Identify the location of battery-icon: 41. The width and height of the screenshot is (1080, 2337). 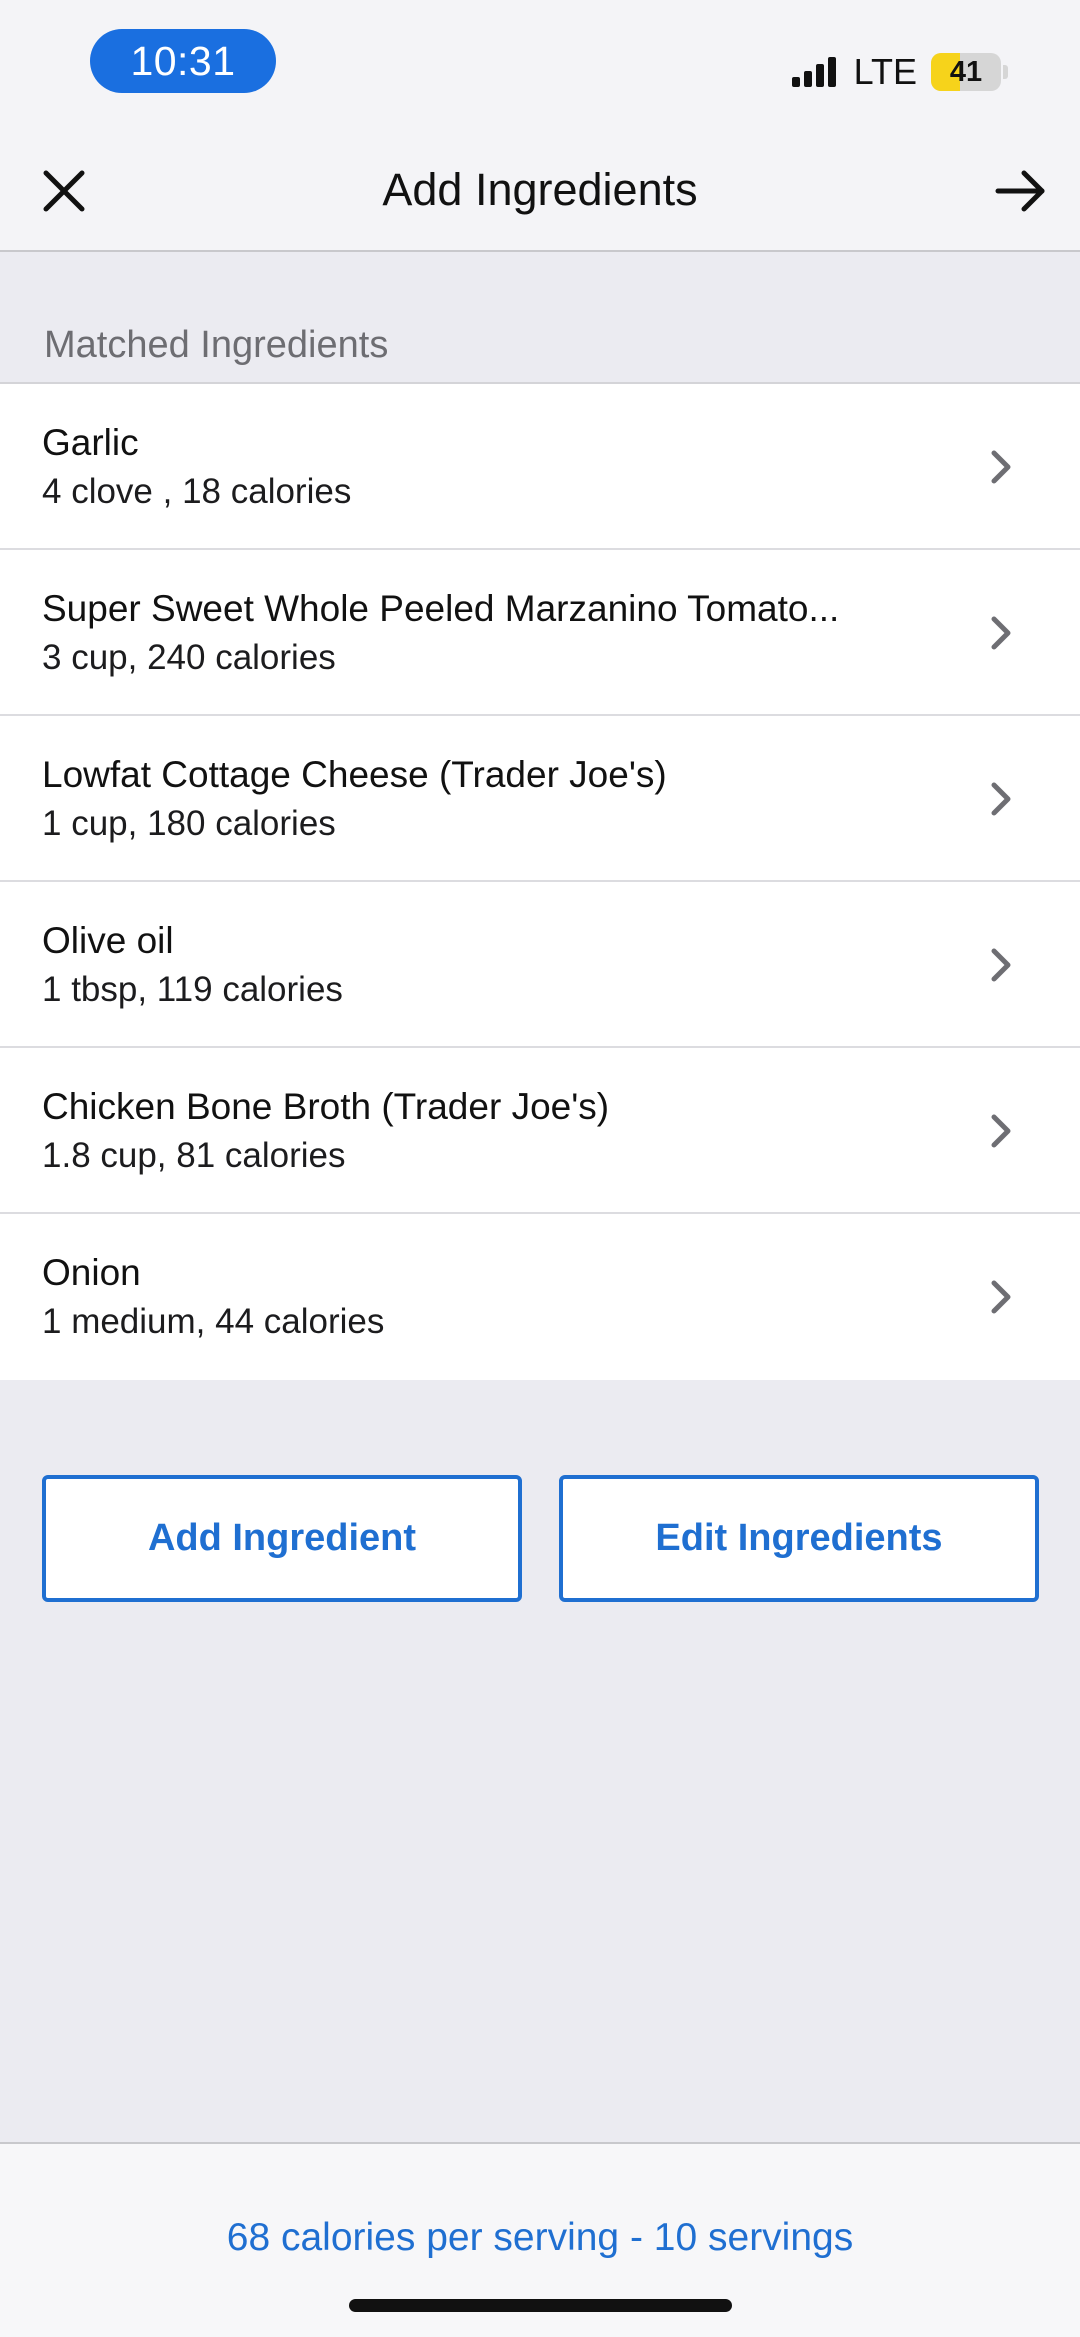
(966, 72).